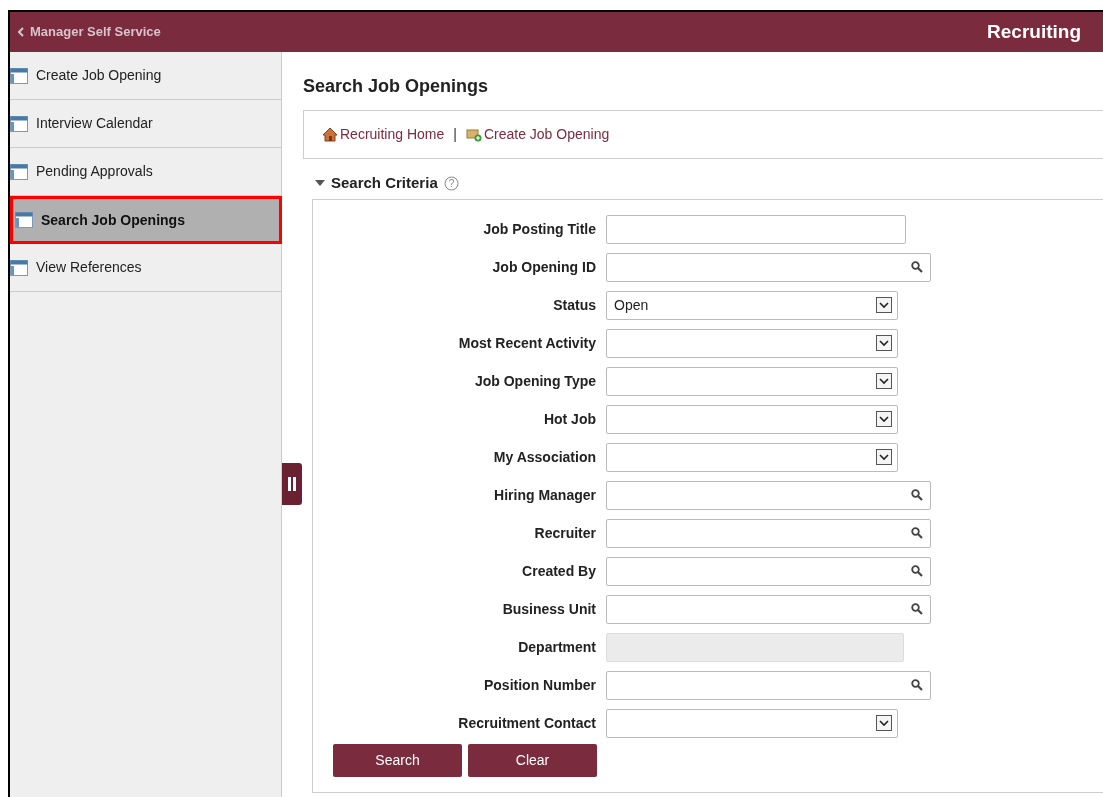 The image size is (1103, 797). I want to click on field-label: Created By, so click(558, 571).